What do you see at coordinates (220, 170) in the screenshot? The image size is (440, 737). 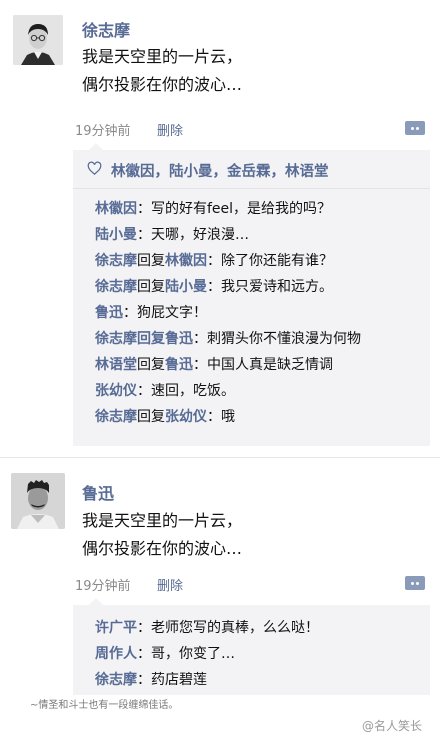 I see `likes-names: 林徽因，陆小曼，金岳霖，林语堂` at bounding box center [220, 170].